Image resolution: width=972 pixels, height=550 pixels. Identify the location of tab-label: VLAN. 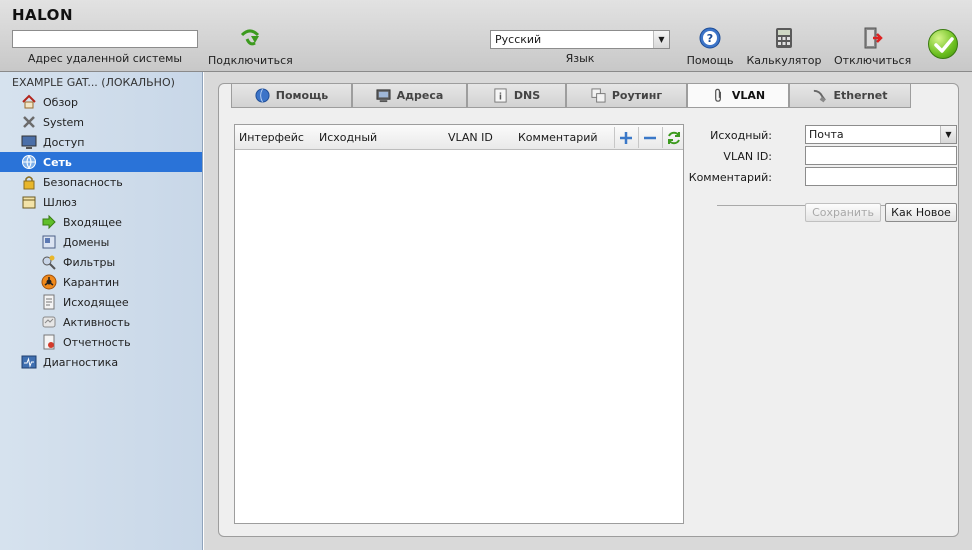
(748, 95).